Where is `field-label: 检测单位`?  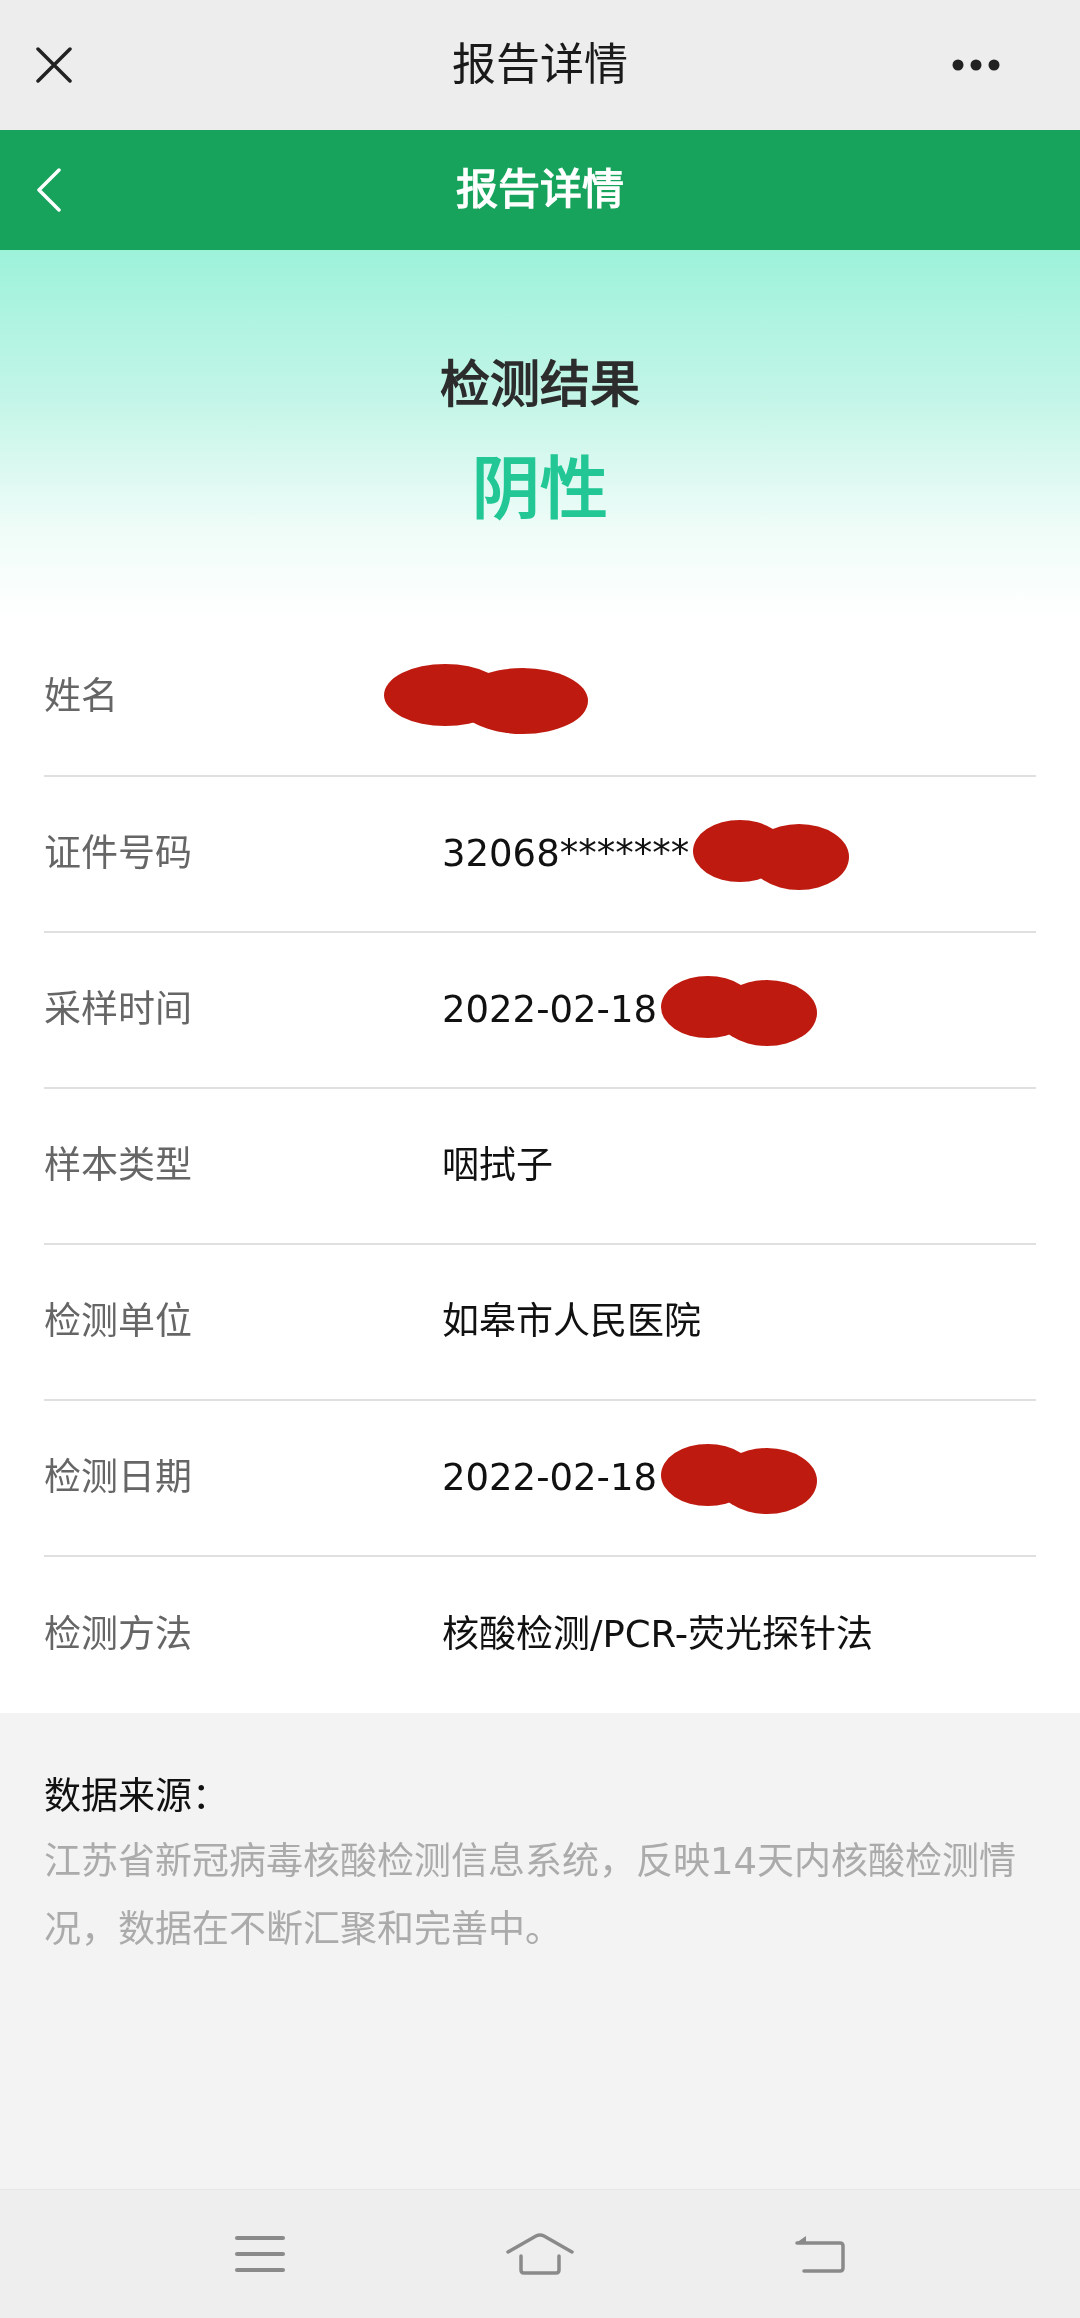
field-label: 检测单位 is located at coordinates (118, 1322).